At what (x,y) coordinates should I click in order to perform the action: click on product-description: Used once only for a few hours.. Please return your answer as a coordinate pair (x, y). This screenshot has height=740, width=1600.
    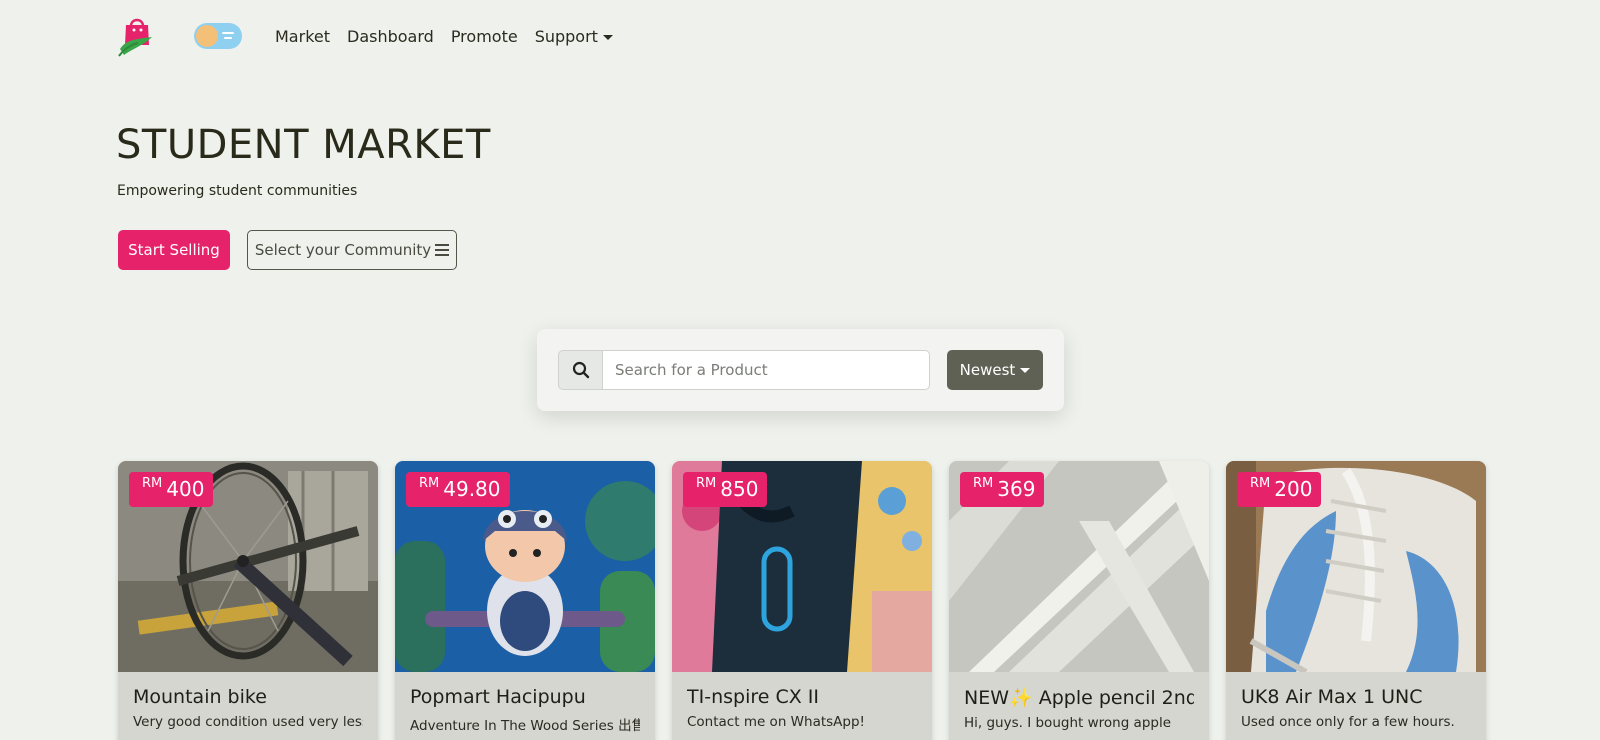
    Looking at the image, I should click on (1348, 722).